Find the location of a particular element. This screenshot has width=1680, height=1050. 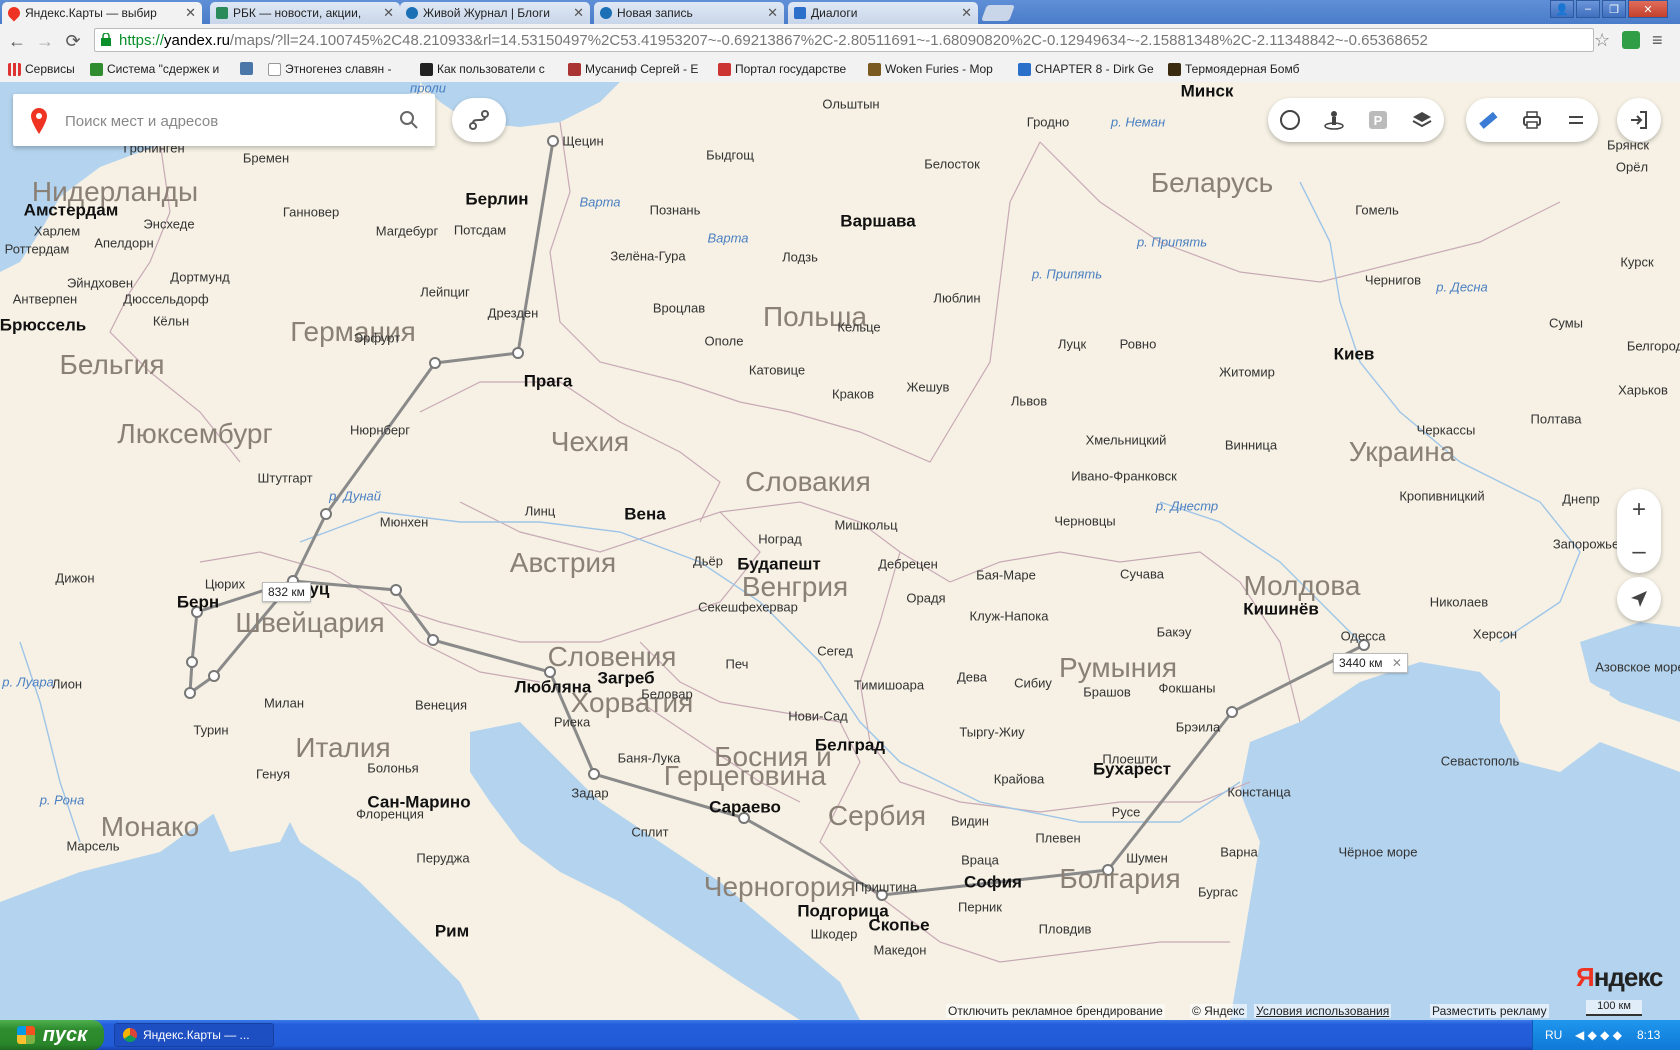

city-label: Курск is located at coordinates (1636, 262).